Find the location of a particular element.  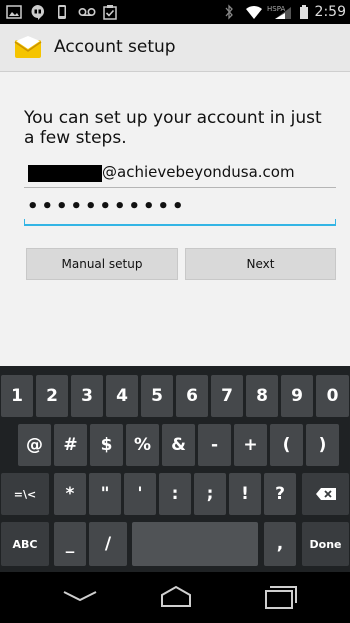

email-input: @achievebeyondusa.com is located at coordinates (180, 174).